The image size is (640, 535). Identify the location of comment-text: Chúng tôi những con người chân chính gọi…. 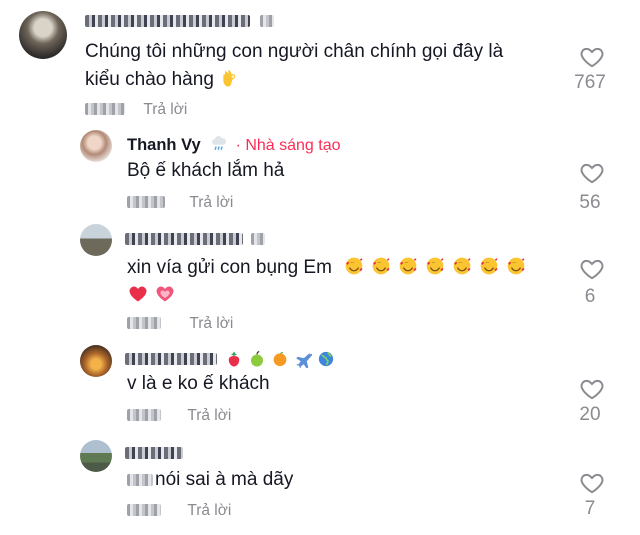
(294, 65).